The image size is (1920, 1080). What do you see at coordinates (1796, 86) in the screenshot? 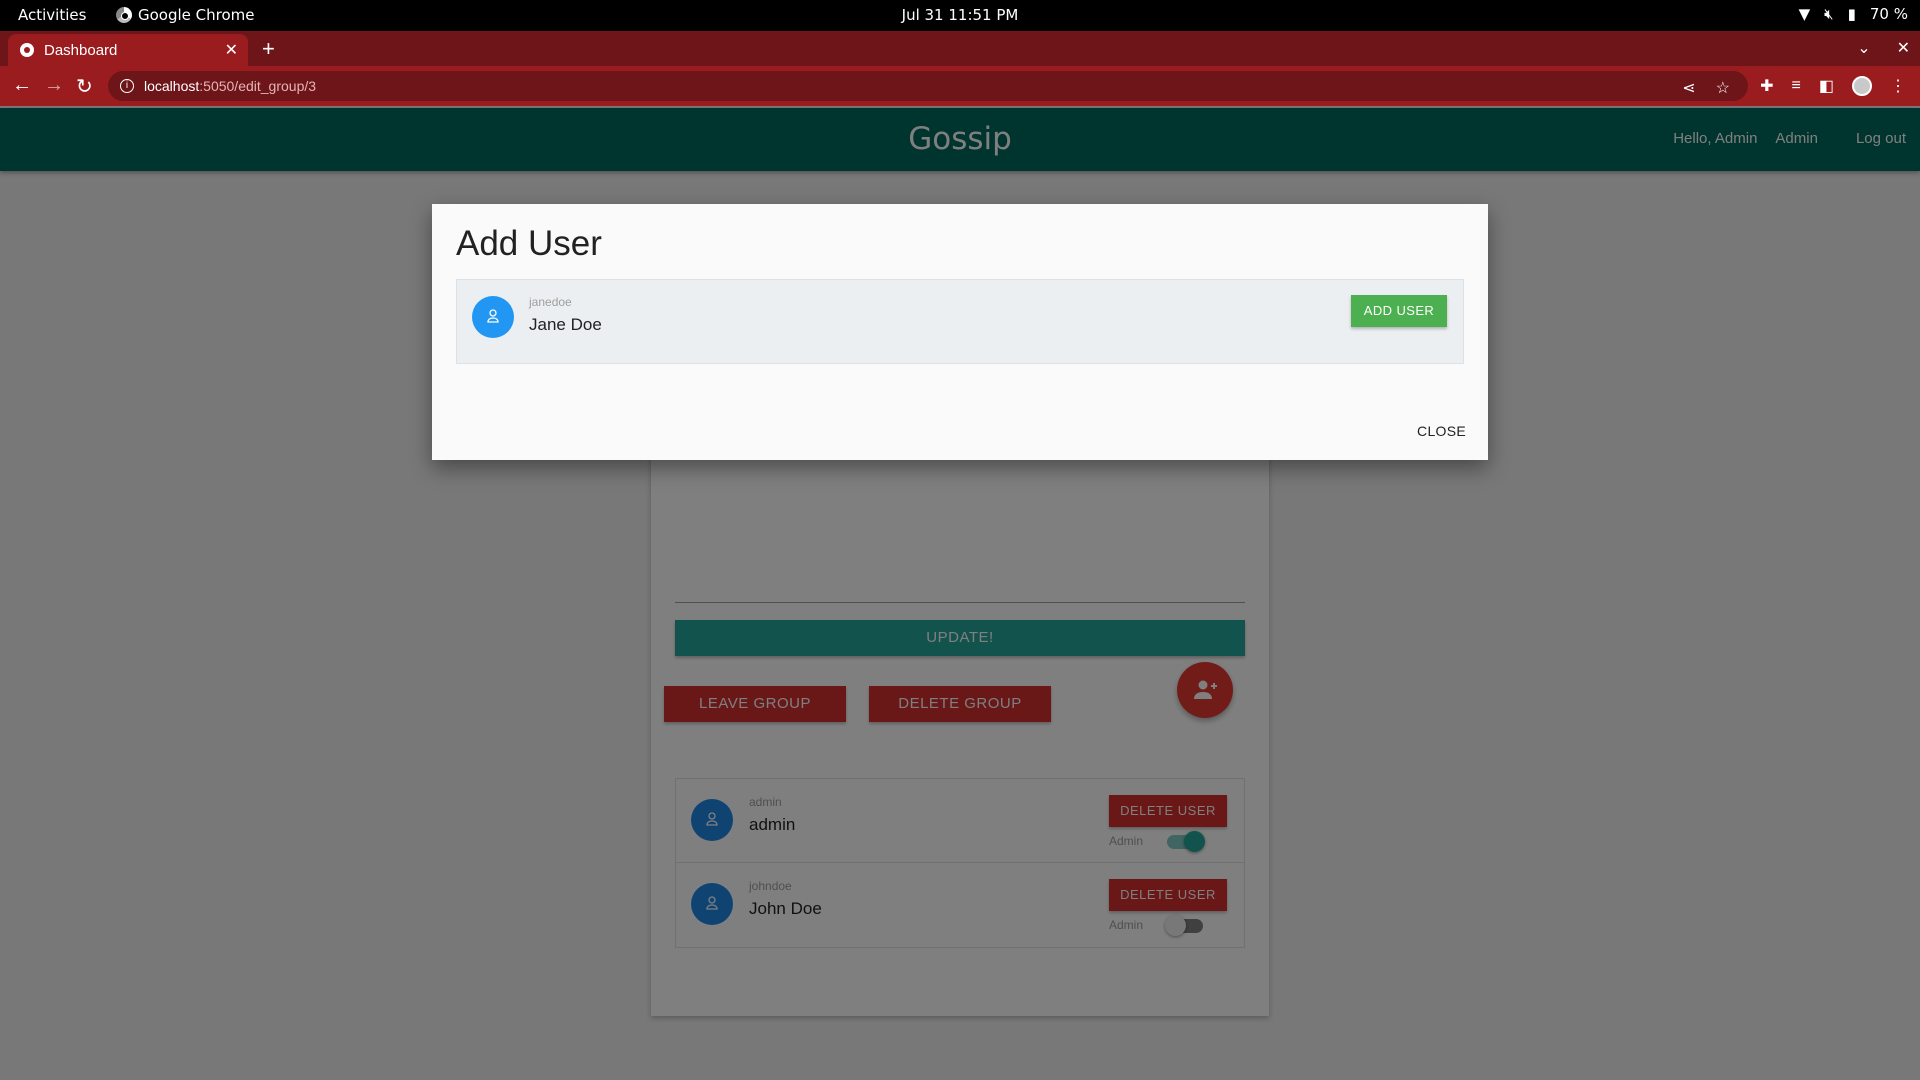
I see `reading-list-icon: ≡` at bounding box center [1796, 86].